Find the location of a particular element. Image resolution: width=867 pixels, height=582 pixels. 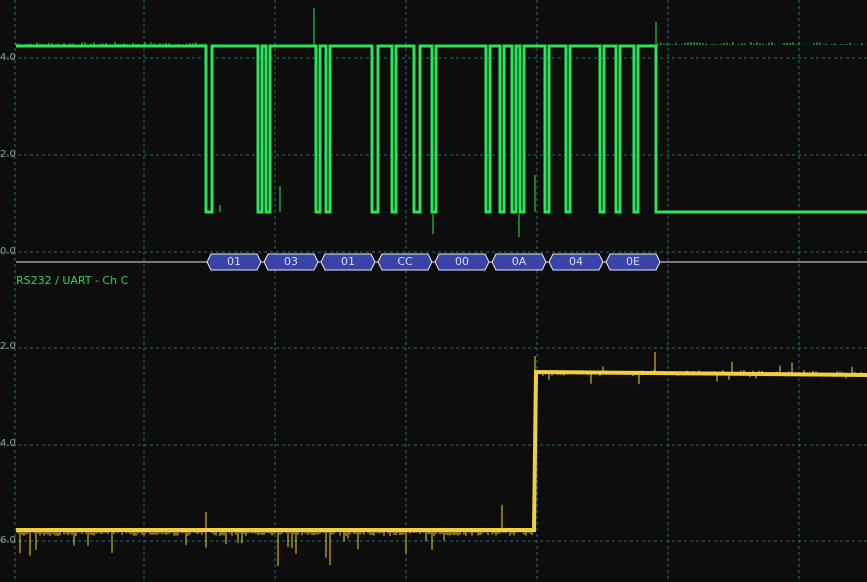

decoded-byte: 04 is located at coordinates (576, 262).